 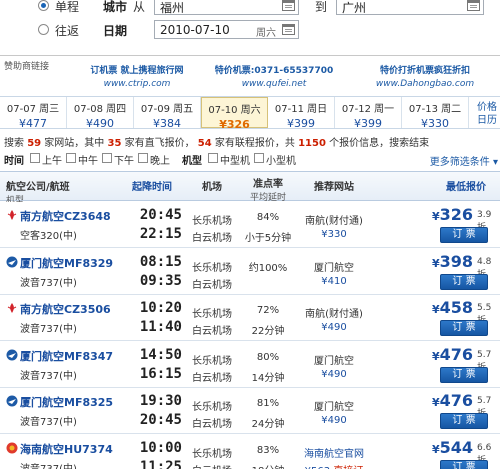 What do you see at coordinates (354, 8) in the screenshot?
I see `to-city-value: 广州` at bounding box center [354, 8].